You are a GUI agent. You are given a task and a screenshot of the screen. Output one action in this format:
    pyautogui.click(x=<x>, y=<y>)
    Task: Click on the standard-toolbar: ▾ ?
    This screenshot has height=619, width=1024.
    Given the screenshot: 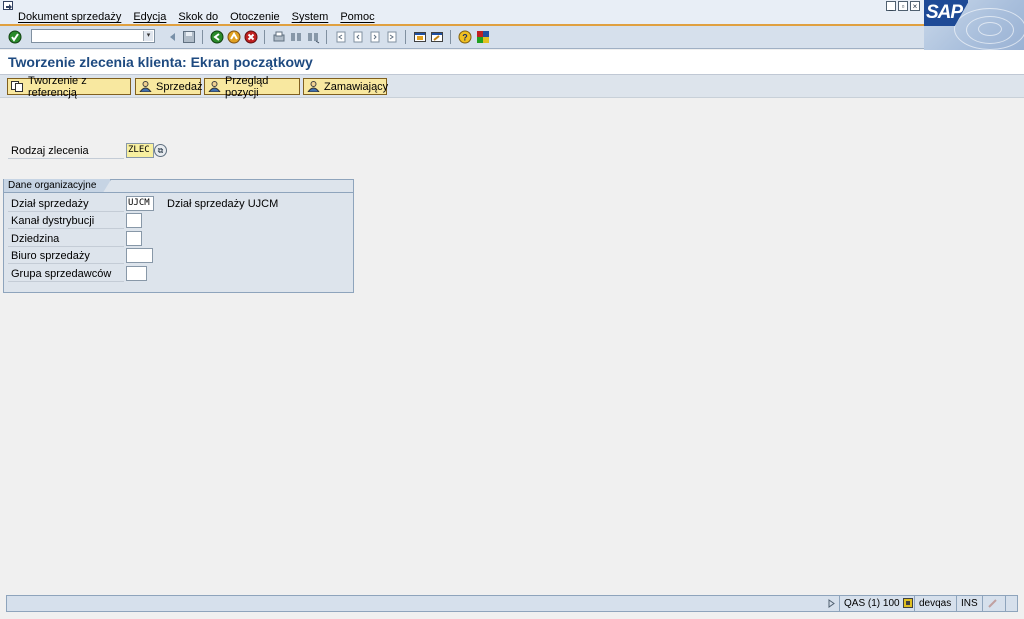 What is the action you would take?
    pyautogui.click(x=462, y=37)
    